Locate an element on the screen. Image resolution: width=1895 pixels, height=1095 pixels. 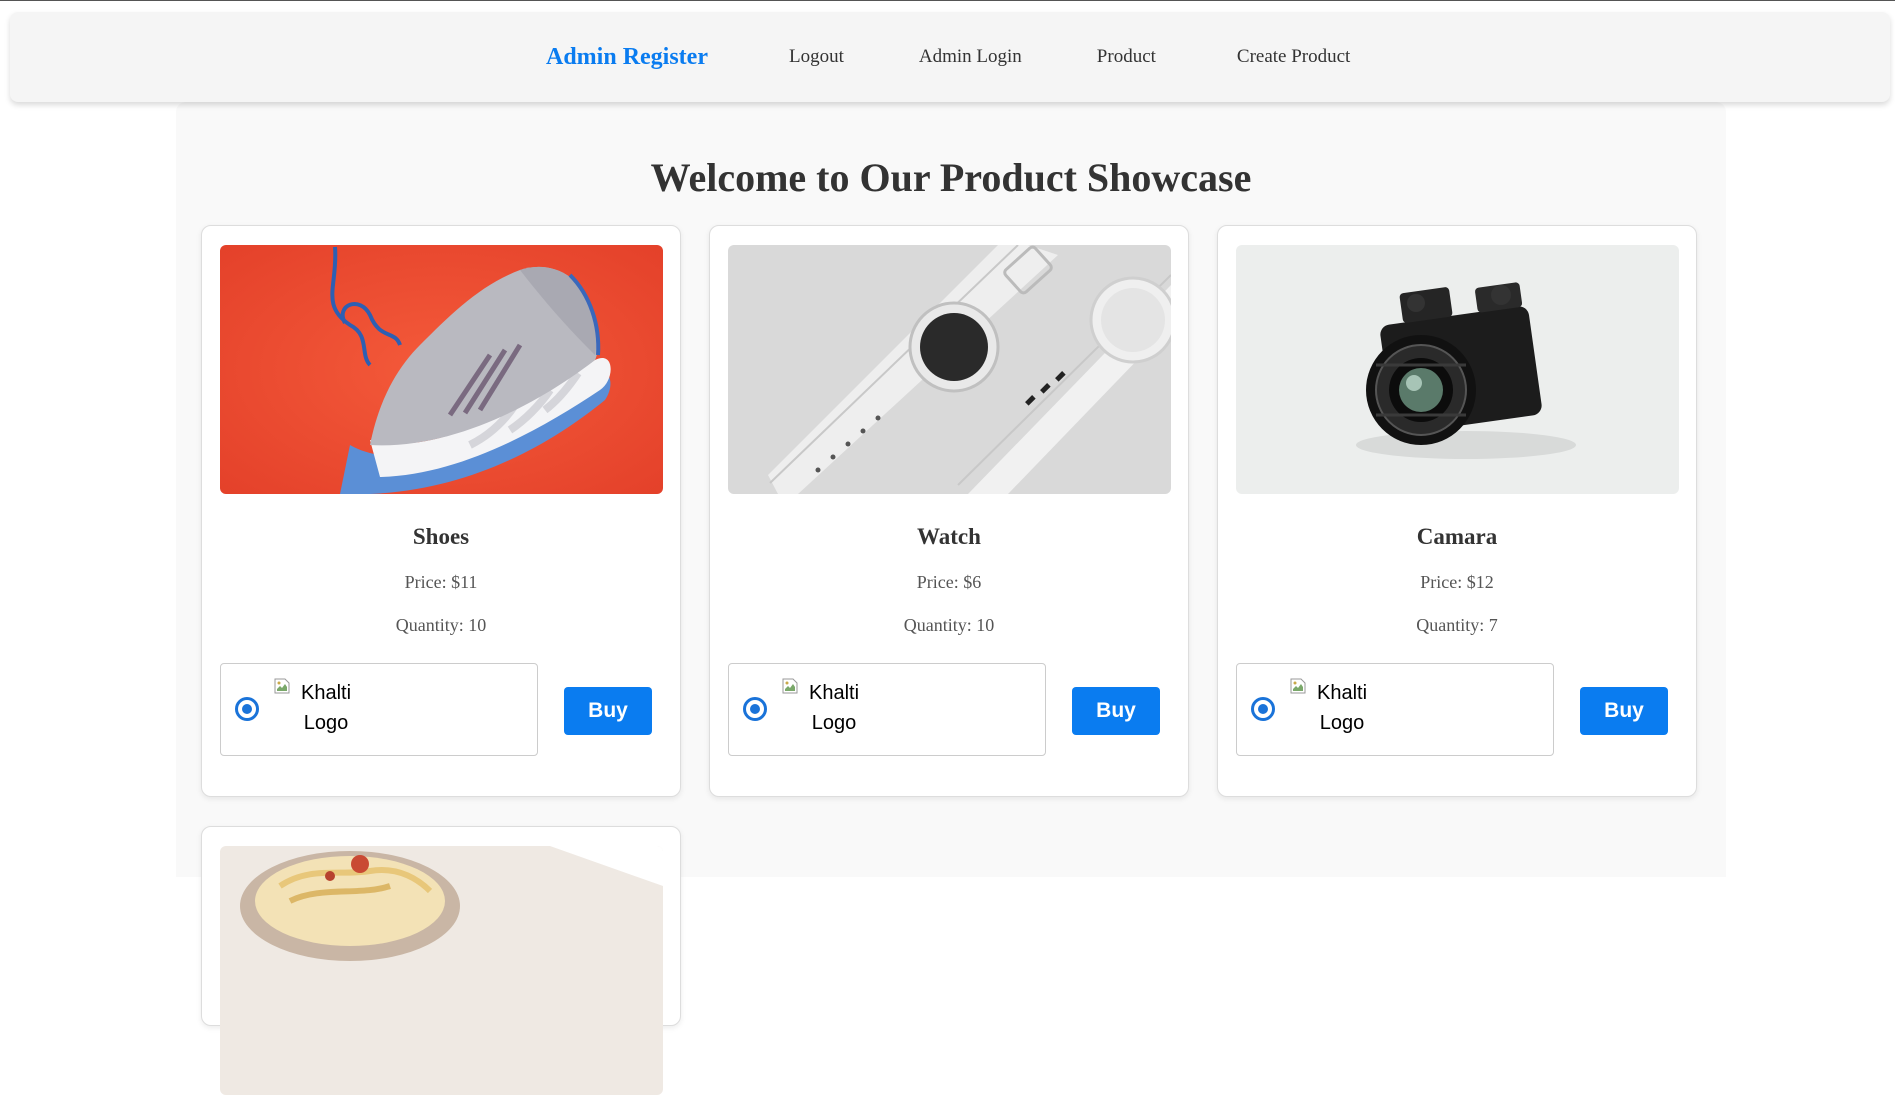
product-image-pasta is located at coordinates (441, 970).